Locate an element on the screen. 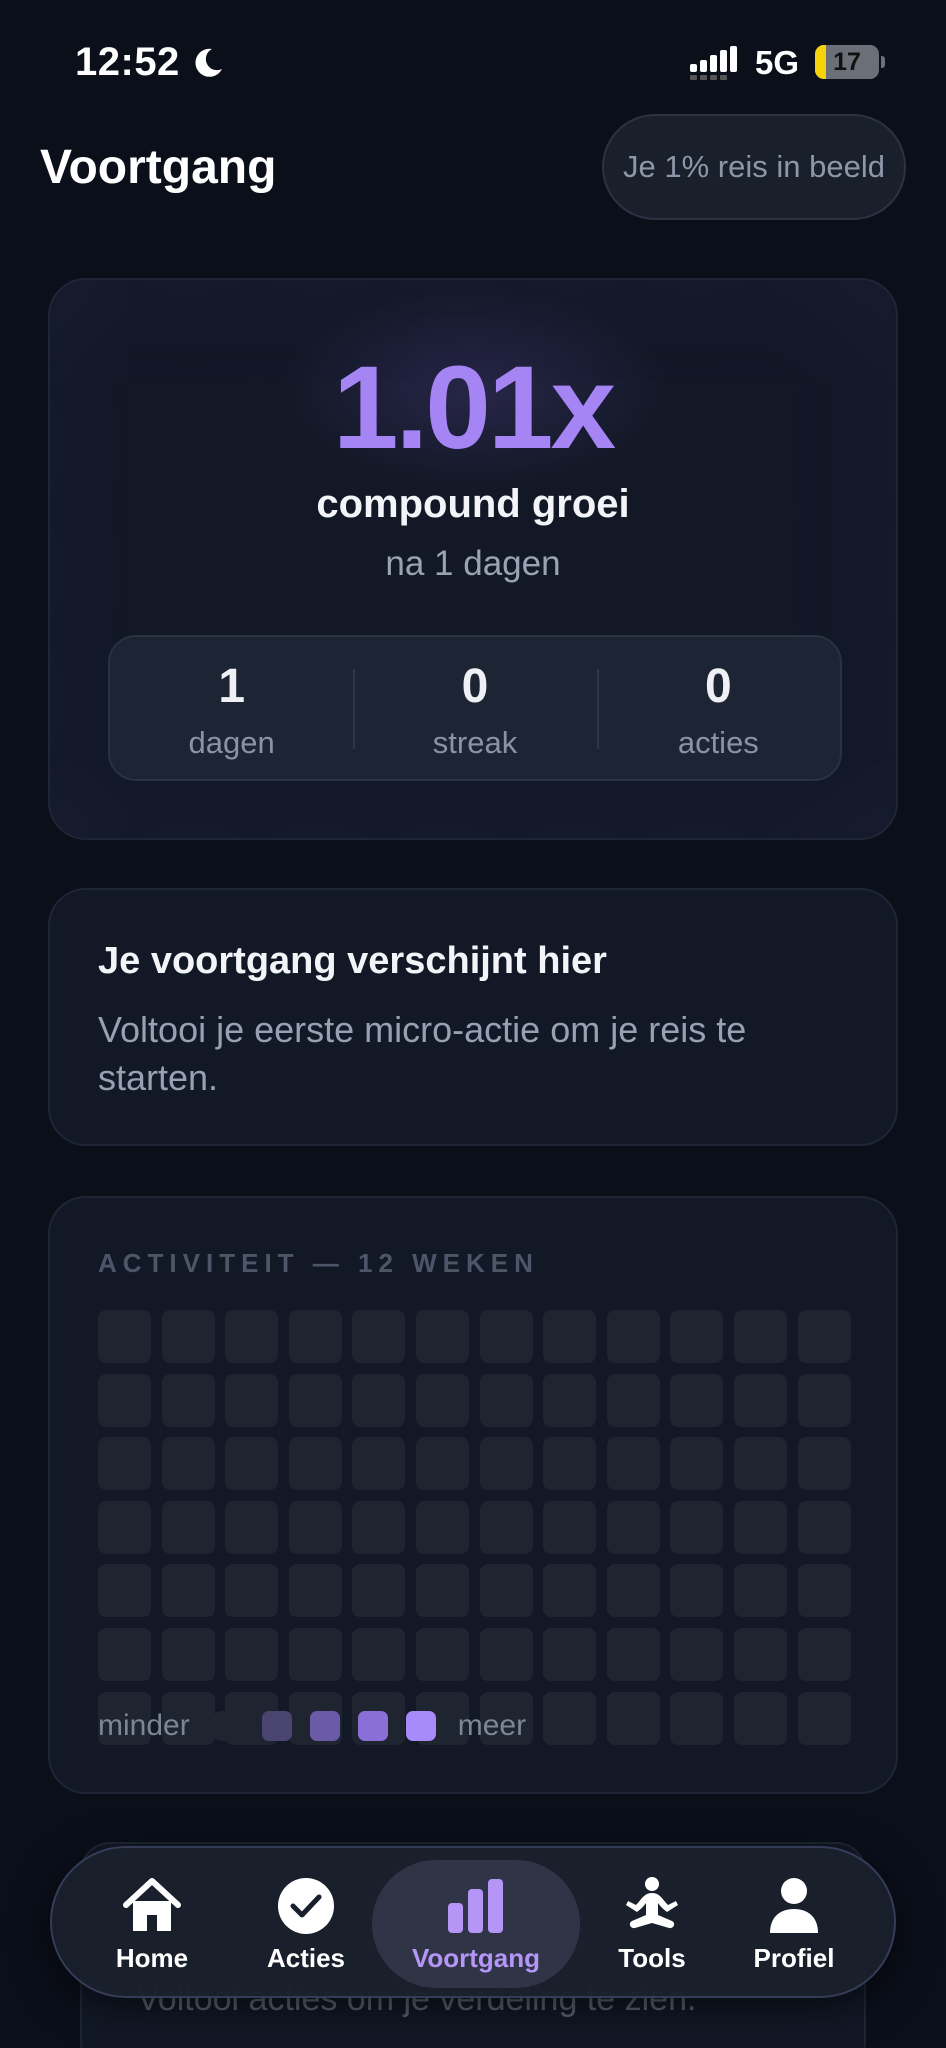 Image resolution: width=946 pixels, height=2048 pixels. stat-label: streak is located at coordinates (475, 742).